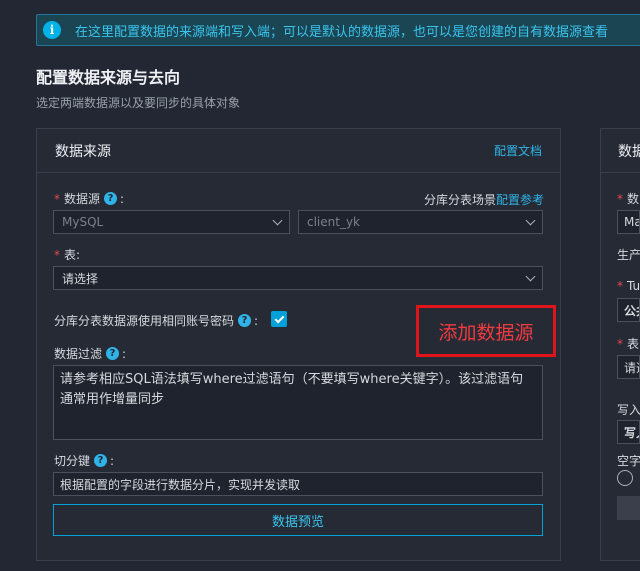  What do you see at coordinates (628, 410) in the screenshot?
I see `target-write-label: 写入` at bounding box center [628, 410].